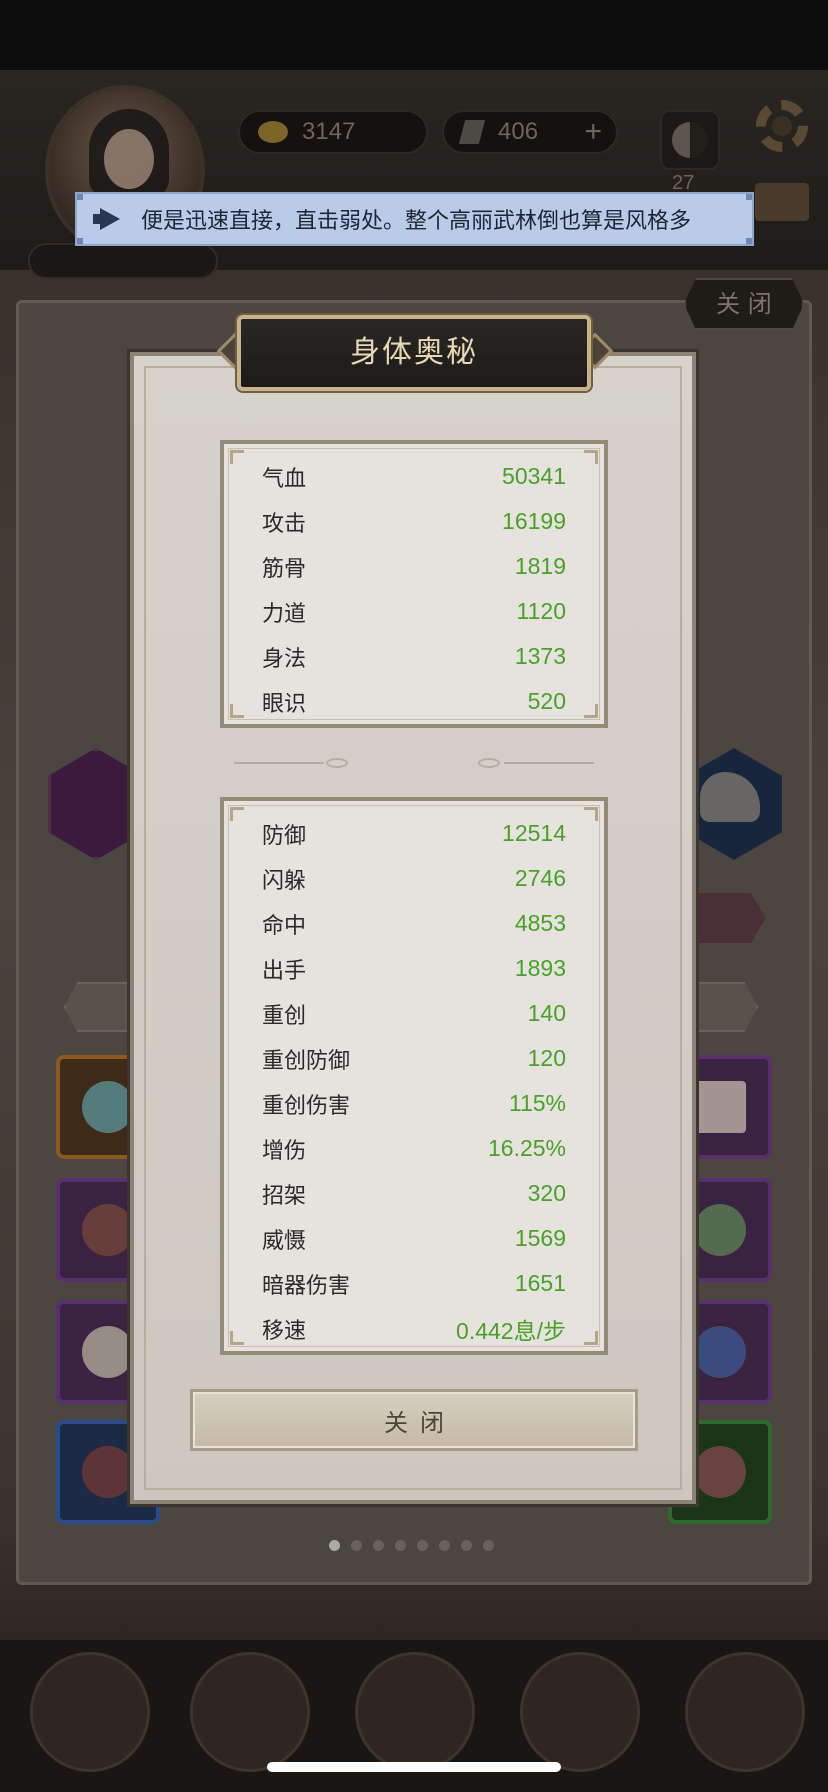 The image size is (828, 1792). What do you see at coordinates (414, 1767) in the screenshot?
I see `home-indicator` at bounding box center [414, 1767].